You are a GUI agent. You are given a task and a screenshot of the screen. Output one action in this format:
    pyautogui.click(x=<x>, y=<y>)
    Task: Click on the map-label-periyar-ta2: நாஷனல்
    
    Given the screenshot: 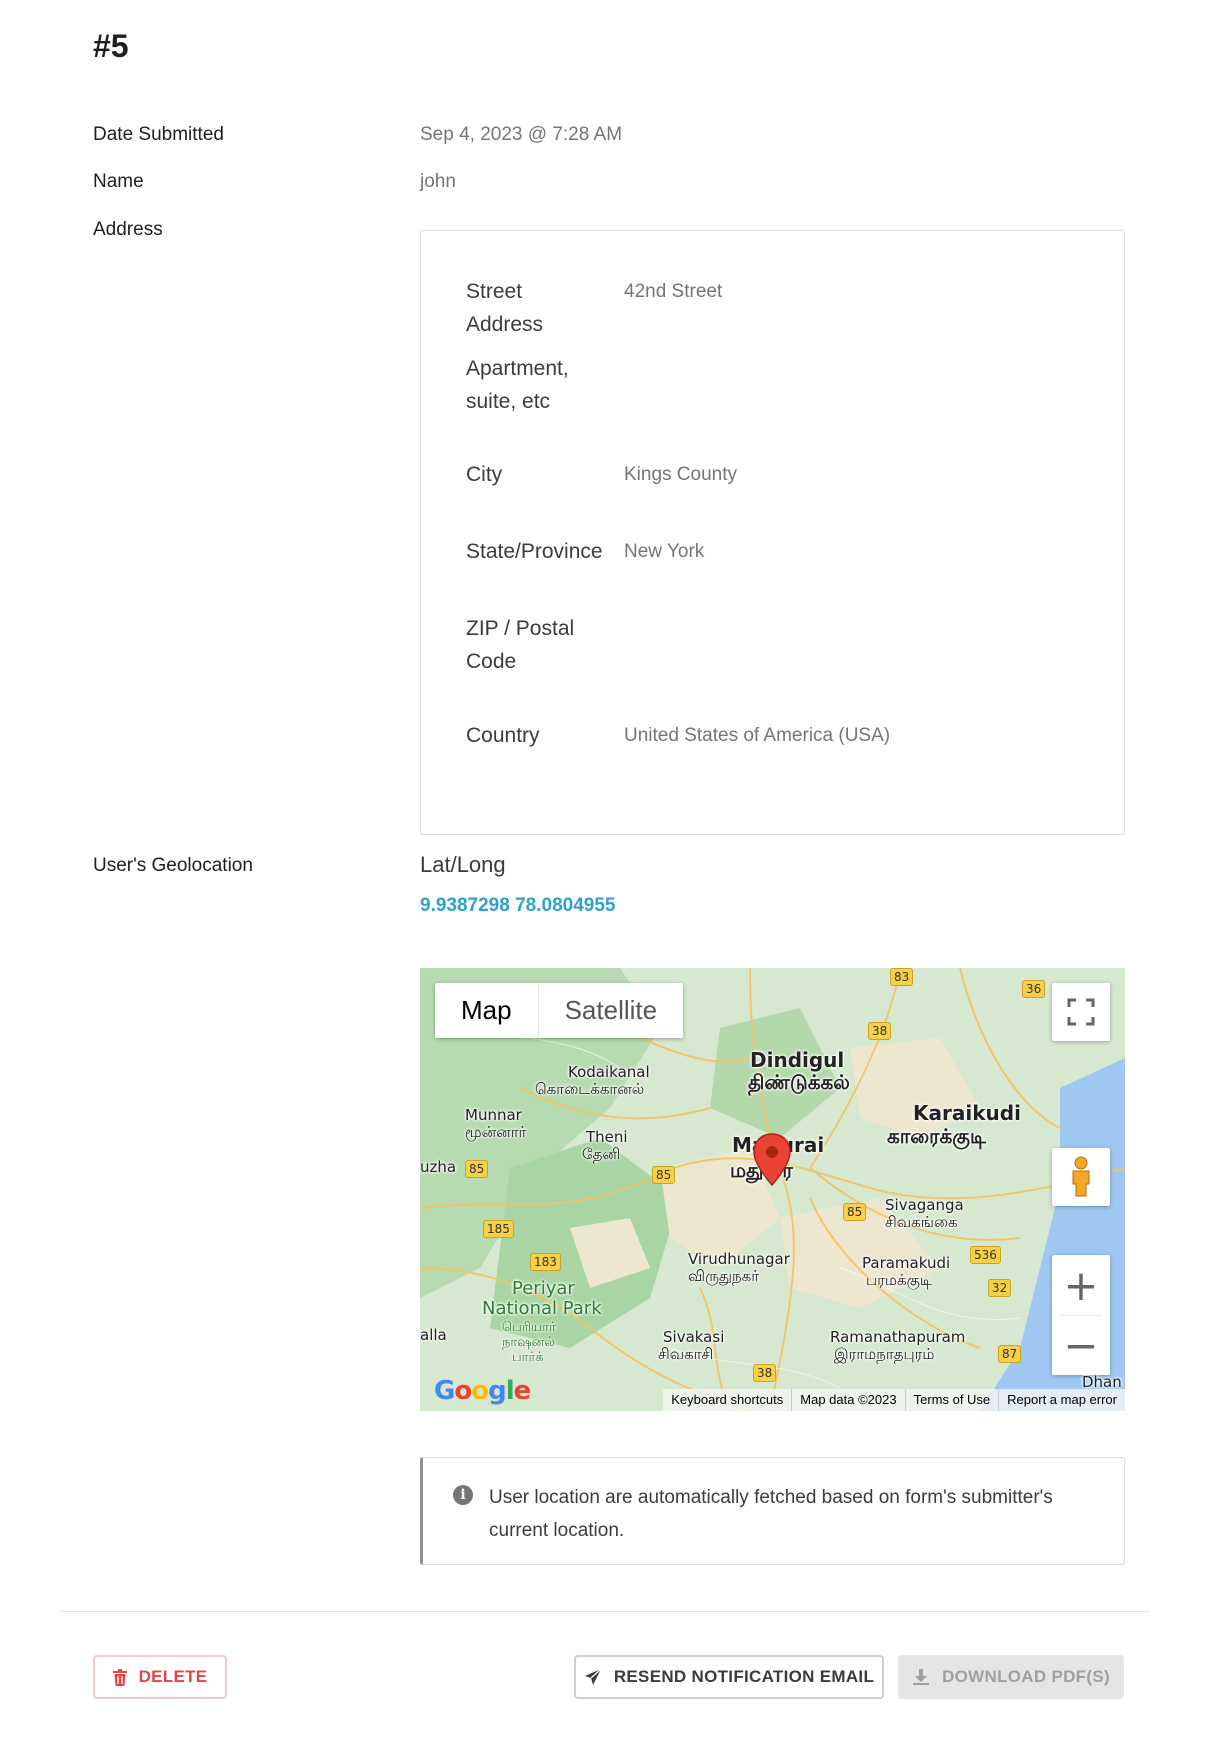 What is the action you would take?
    pyautogui.click(x=529, y=1342)
    